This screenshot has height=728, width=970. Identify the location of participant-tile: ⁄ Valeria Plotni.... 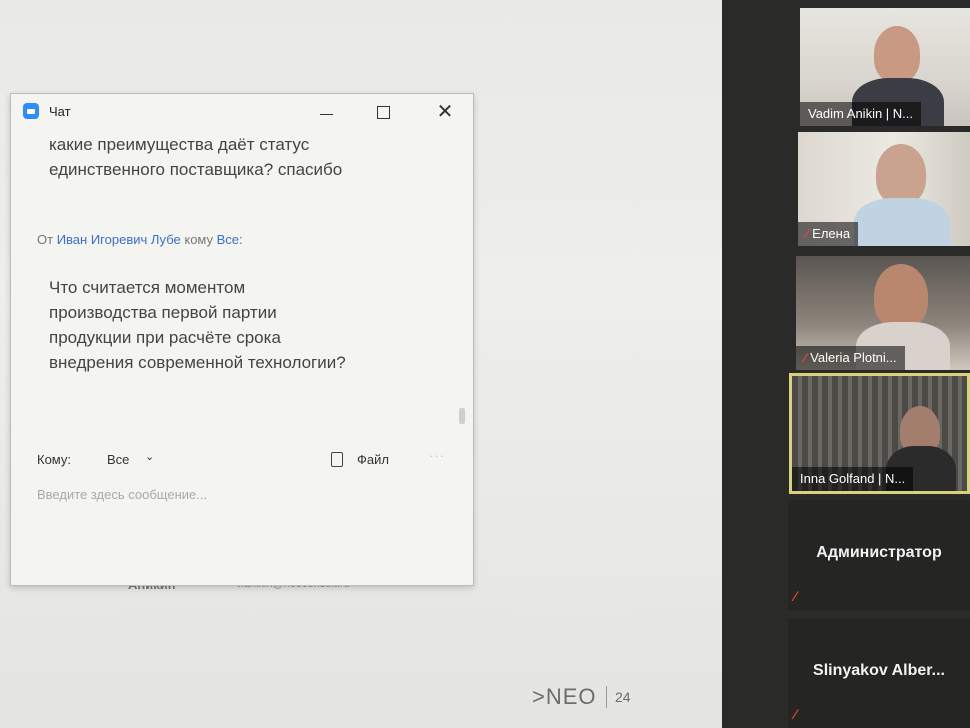
(883, 313).